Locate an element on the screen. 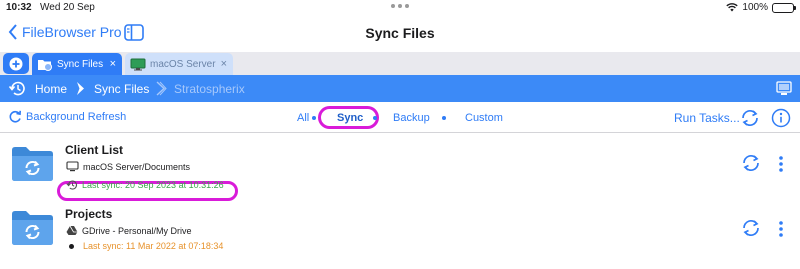 The width and height of the screenshot is (800, 269). task-last-sync: Last sync: 11 Mar 2022 at 07:18:34 is located at coordinates (144, 246).